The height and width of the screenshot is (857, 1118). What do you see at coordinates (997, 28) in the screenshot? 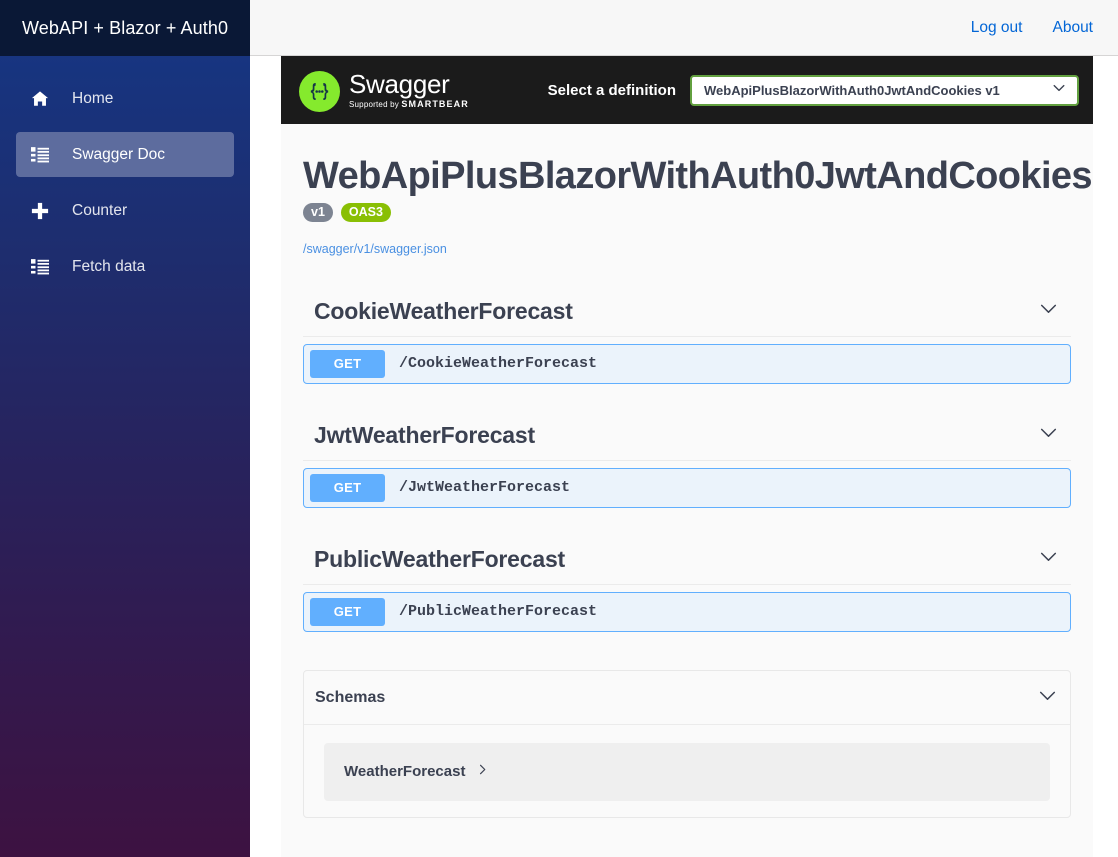
I see `logout-link: Log out` at bounding box center [997, 28].